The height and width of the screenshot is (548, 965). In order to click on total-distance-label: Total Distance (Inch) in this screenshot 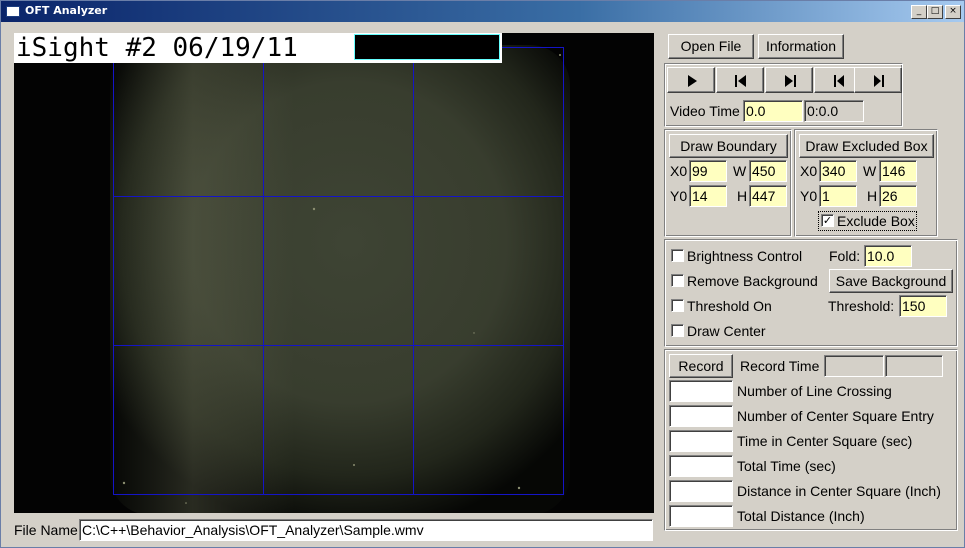, I will do `click(801, 516)`.